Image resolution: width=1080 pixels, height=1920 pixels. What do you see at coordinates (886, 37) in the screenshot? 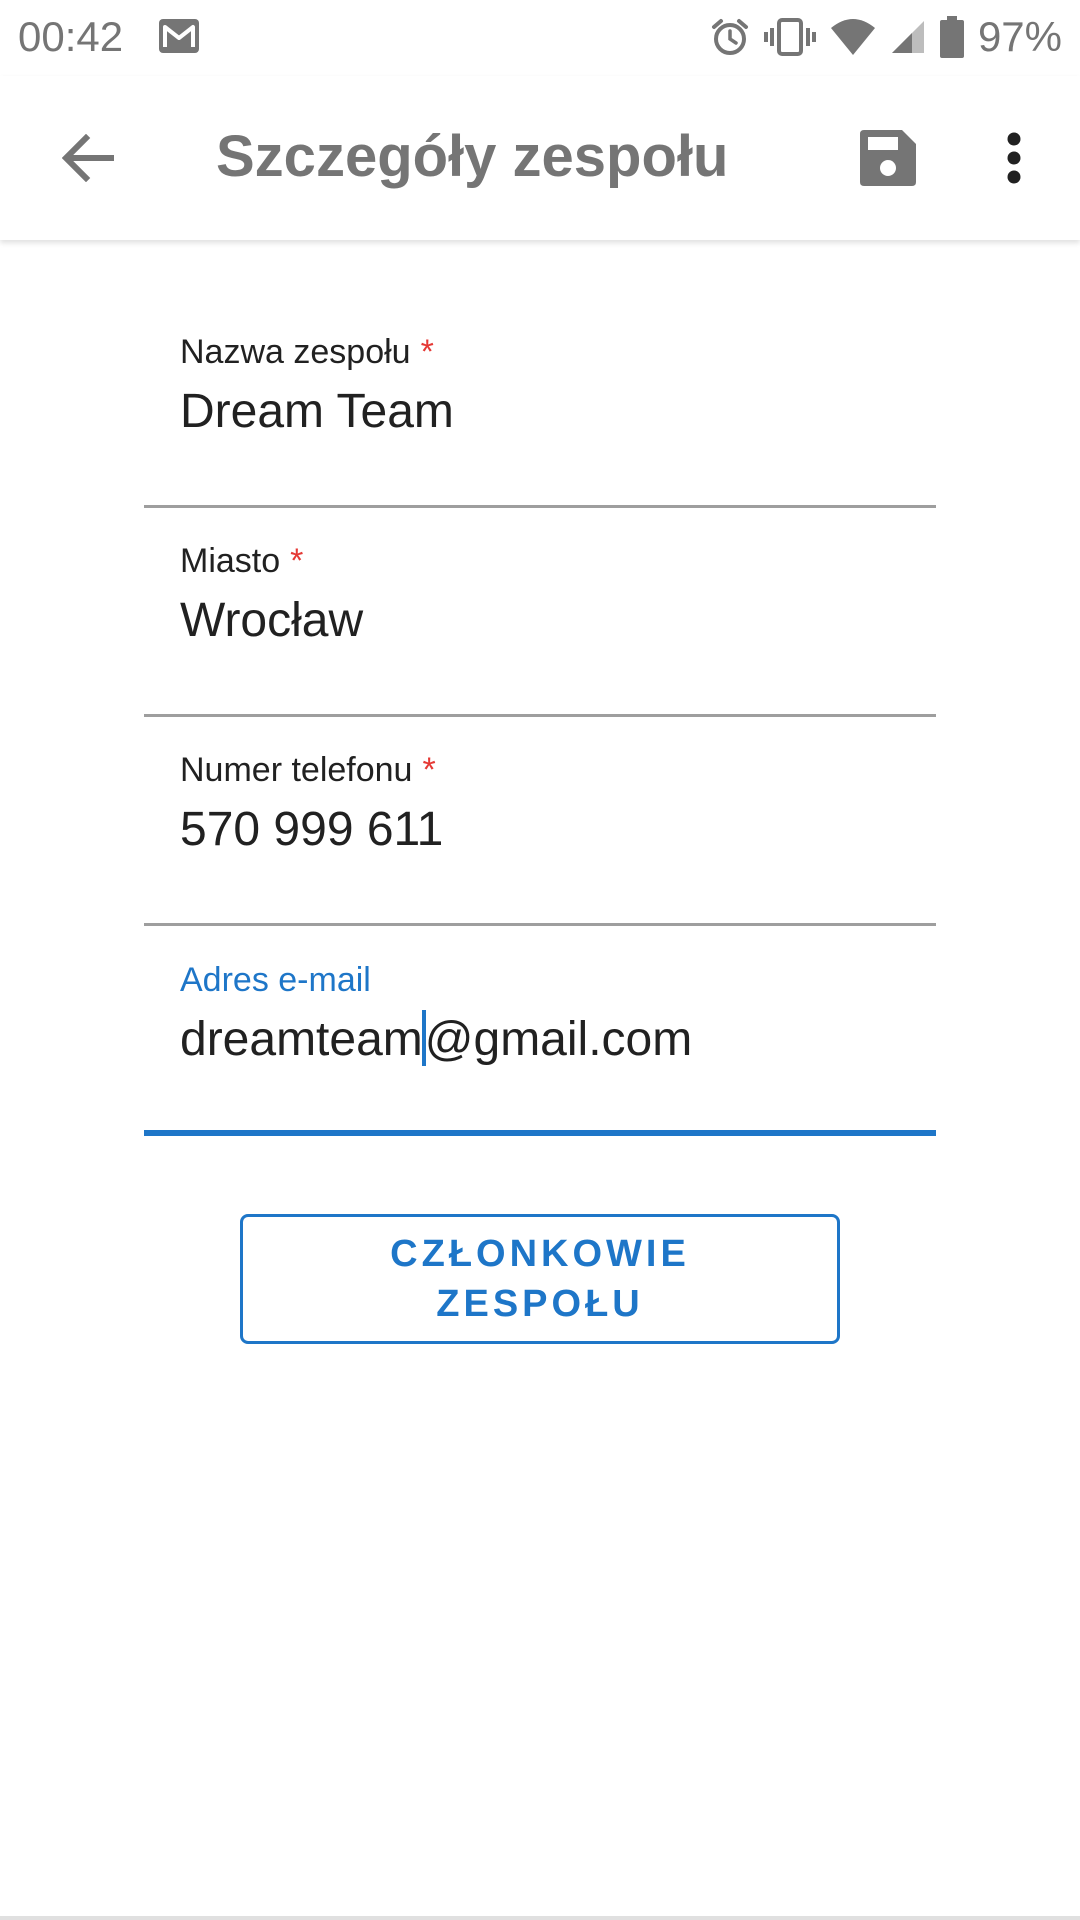
I see `status-icons: 97%` at bounding box center [886, 37].